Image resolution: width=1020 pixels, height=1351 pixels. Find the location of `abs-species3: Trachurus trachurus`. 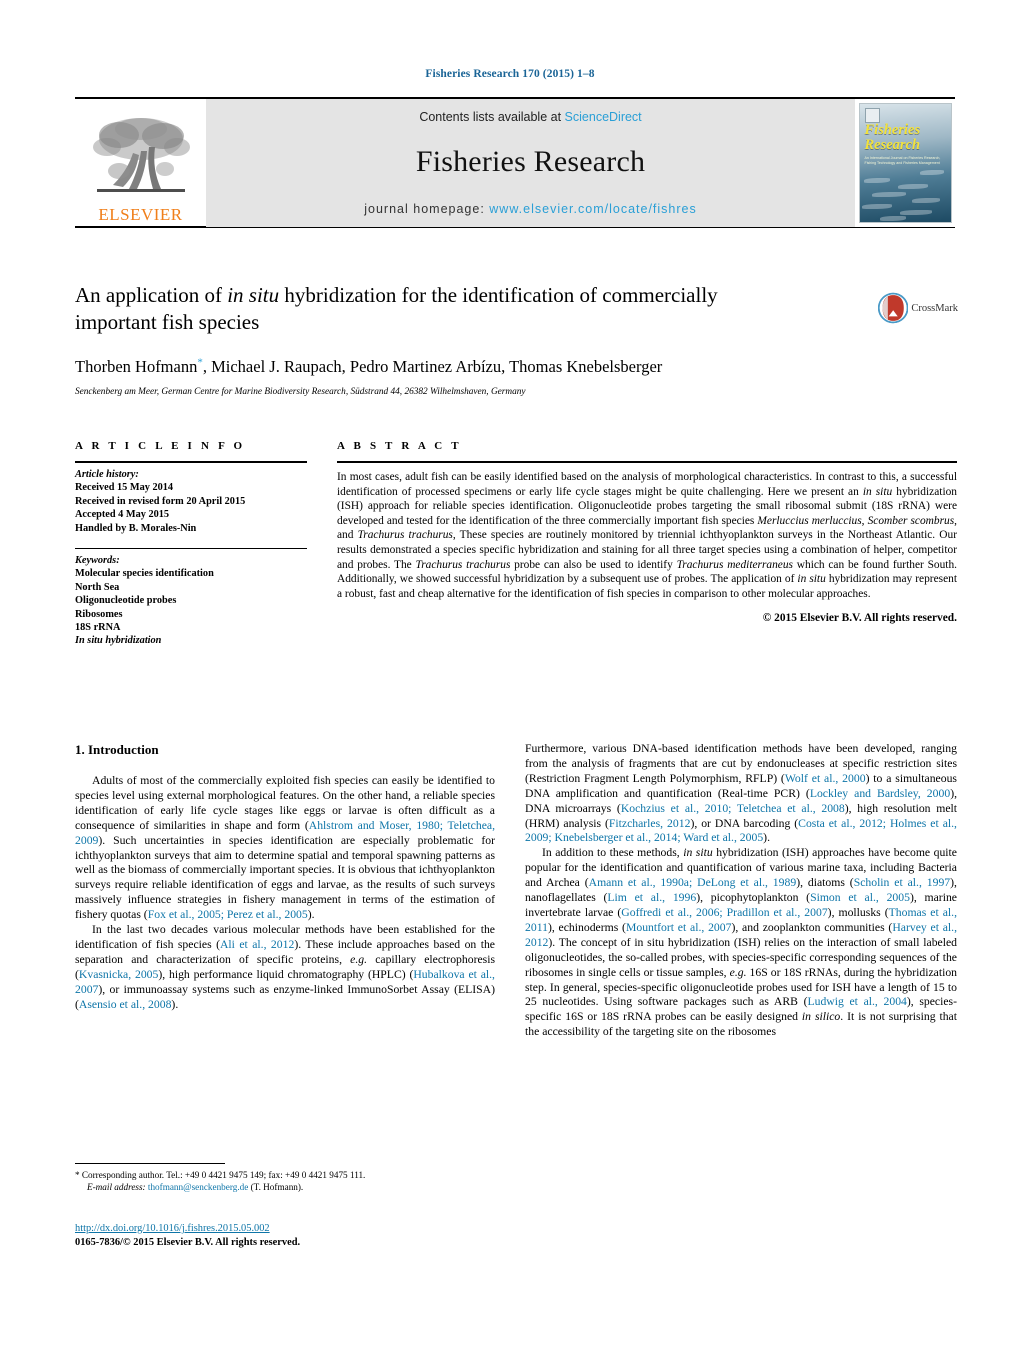

abs-species3: Trachurus trachurus is located at coordinates (405, 535).